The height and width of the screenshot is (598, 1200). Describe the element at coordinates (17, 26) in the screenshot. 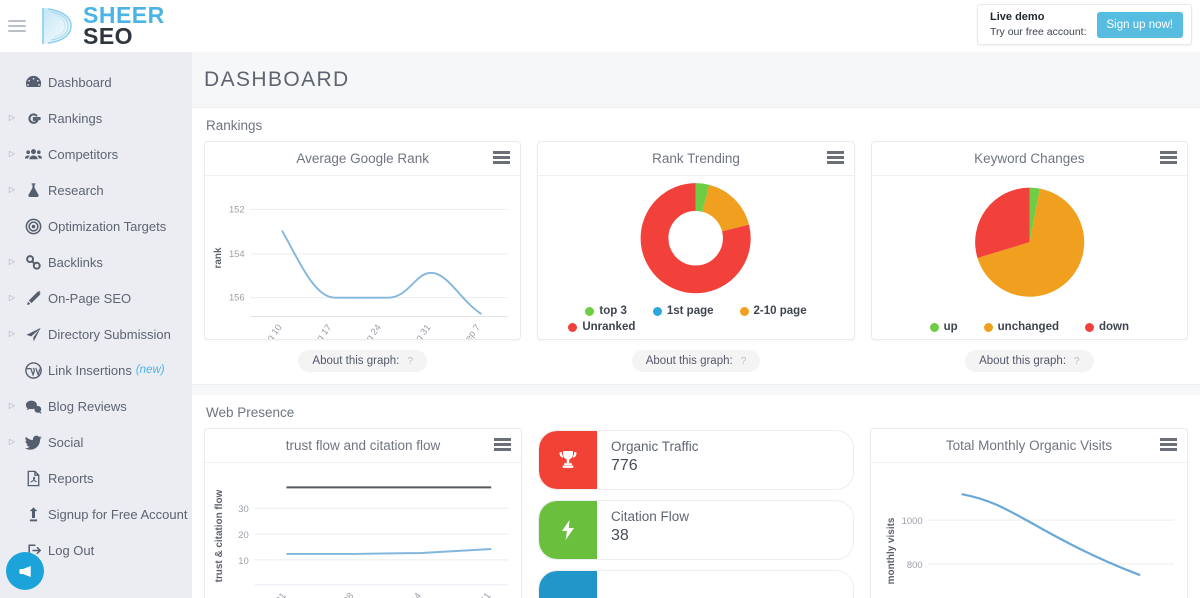

I see `hamburger-menu-icon` at that location.